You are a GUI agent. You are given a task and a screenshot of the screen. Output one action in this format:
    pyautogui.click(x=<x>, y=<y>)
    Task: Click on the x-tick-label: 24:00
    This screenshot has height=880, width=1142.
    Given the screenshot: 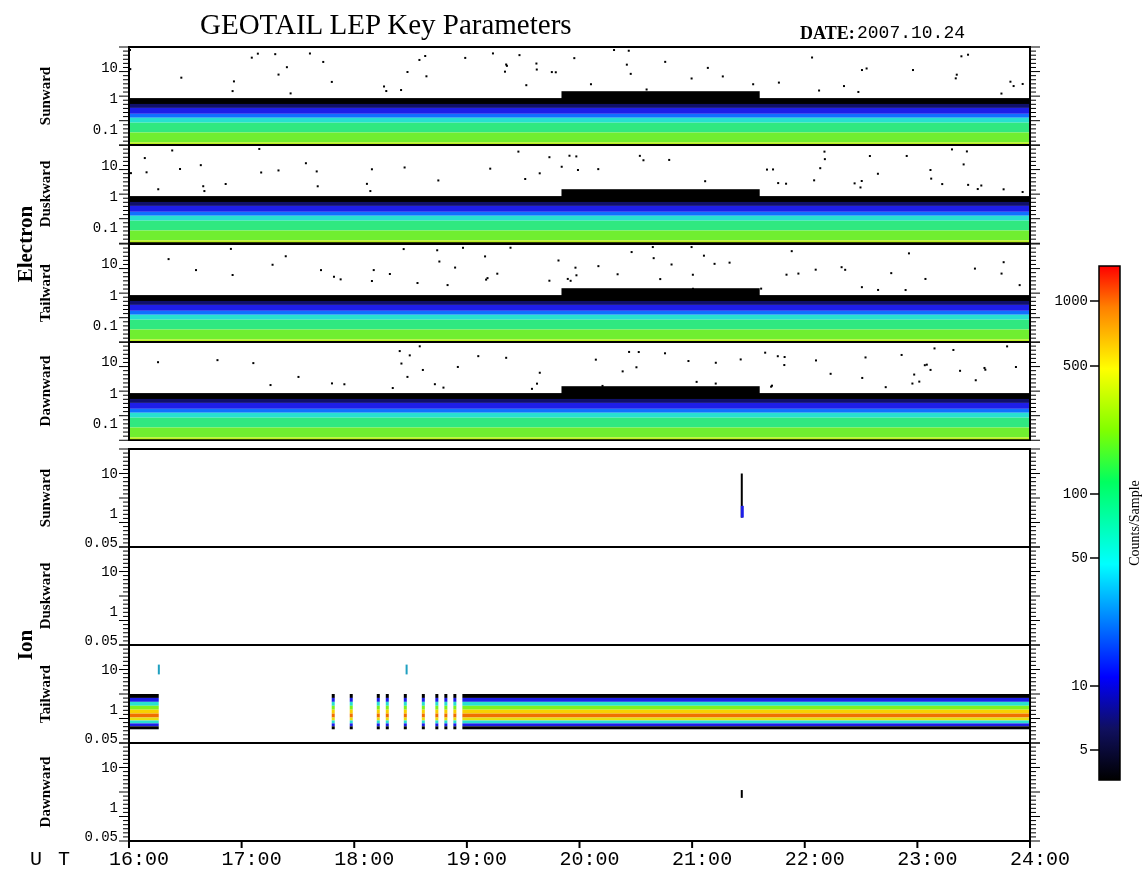 What is the action you would take?
    pyautogui.click(x=1040, y=860)
    